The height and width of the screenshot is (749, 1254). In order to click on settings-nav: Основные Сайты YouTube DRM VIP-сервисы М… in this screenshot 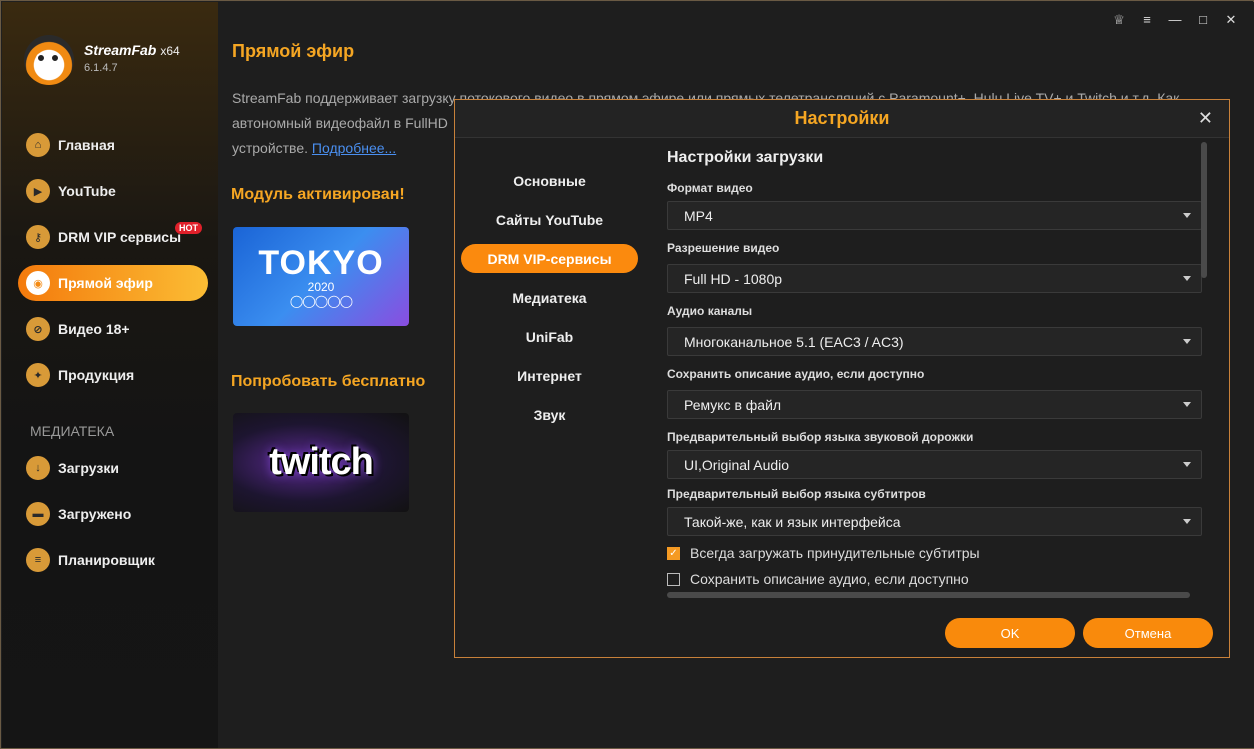, I will do `click(554, 390)`.